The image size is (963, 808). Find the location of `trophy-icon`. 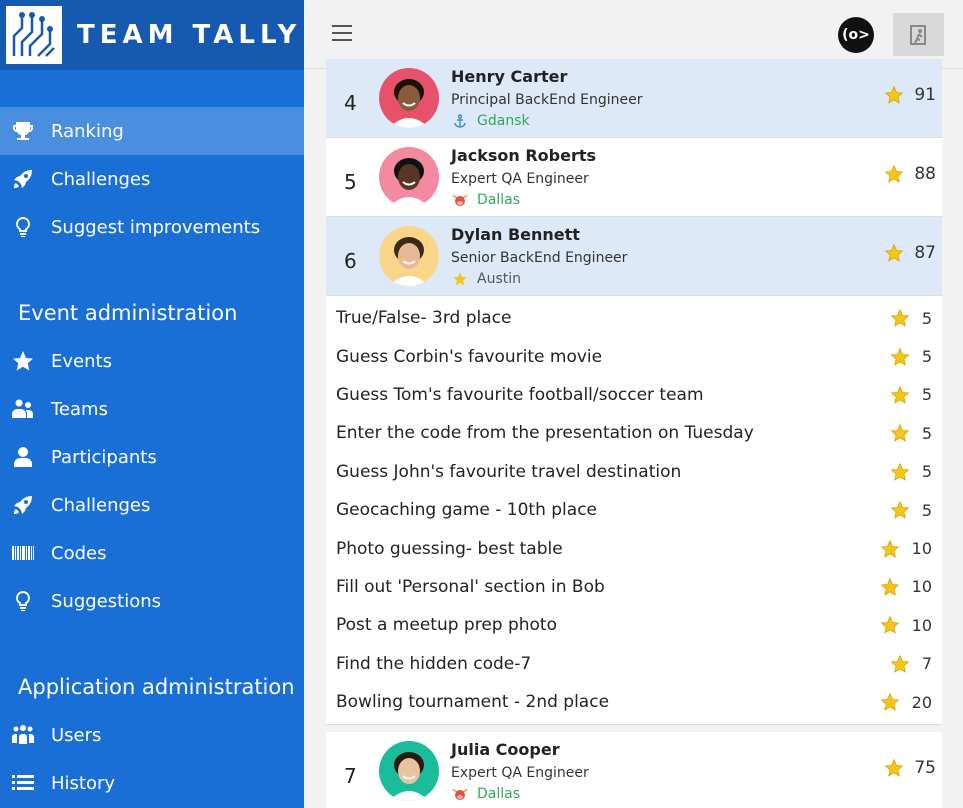

trophy-icon is located at coordinates (23, 131).